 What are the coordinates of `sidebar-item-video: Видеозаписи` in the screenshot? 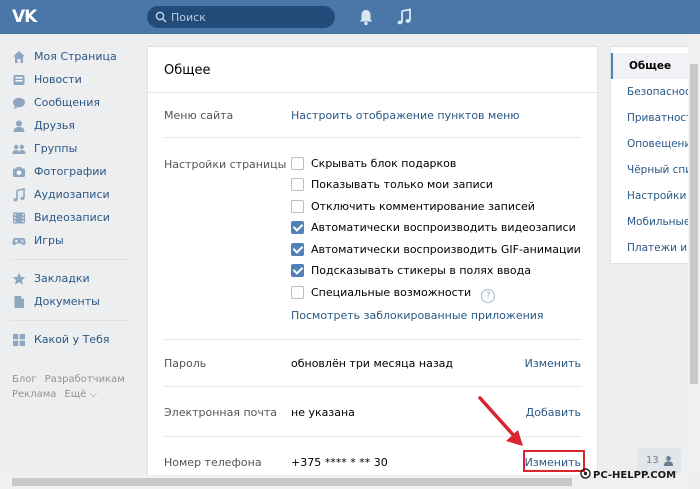 It's located at (67, 218).